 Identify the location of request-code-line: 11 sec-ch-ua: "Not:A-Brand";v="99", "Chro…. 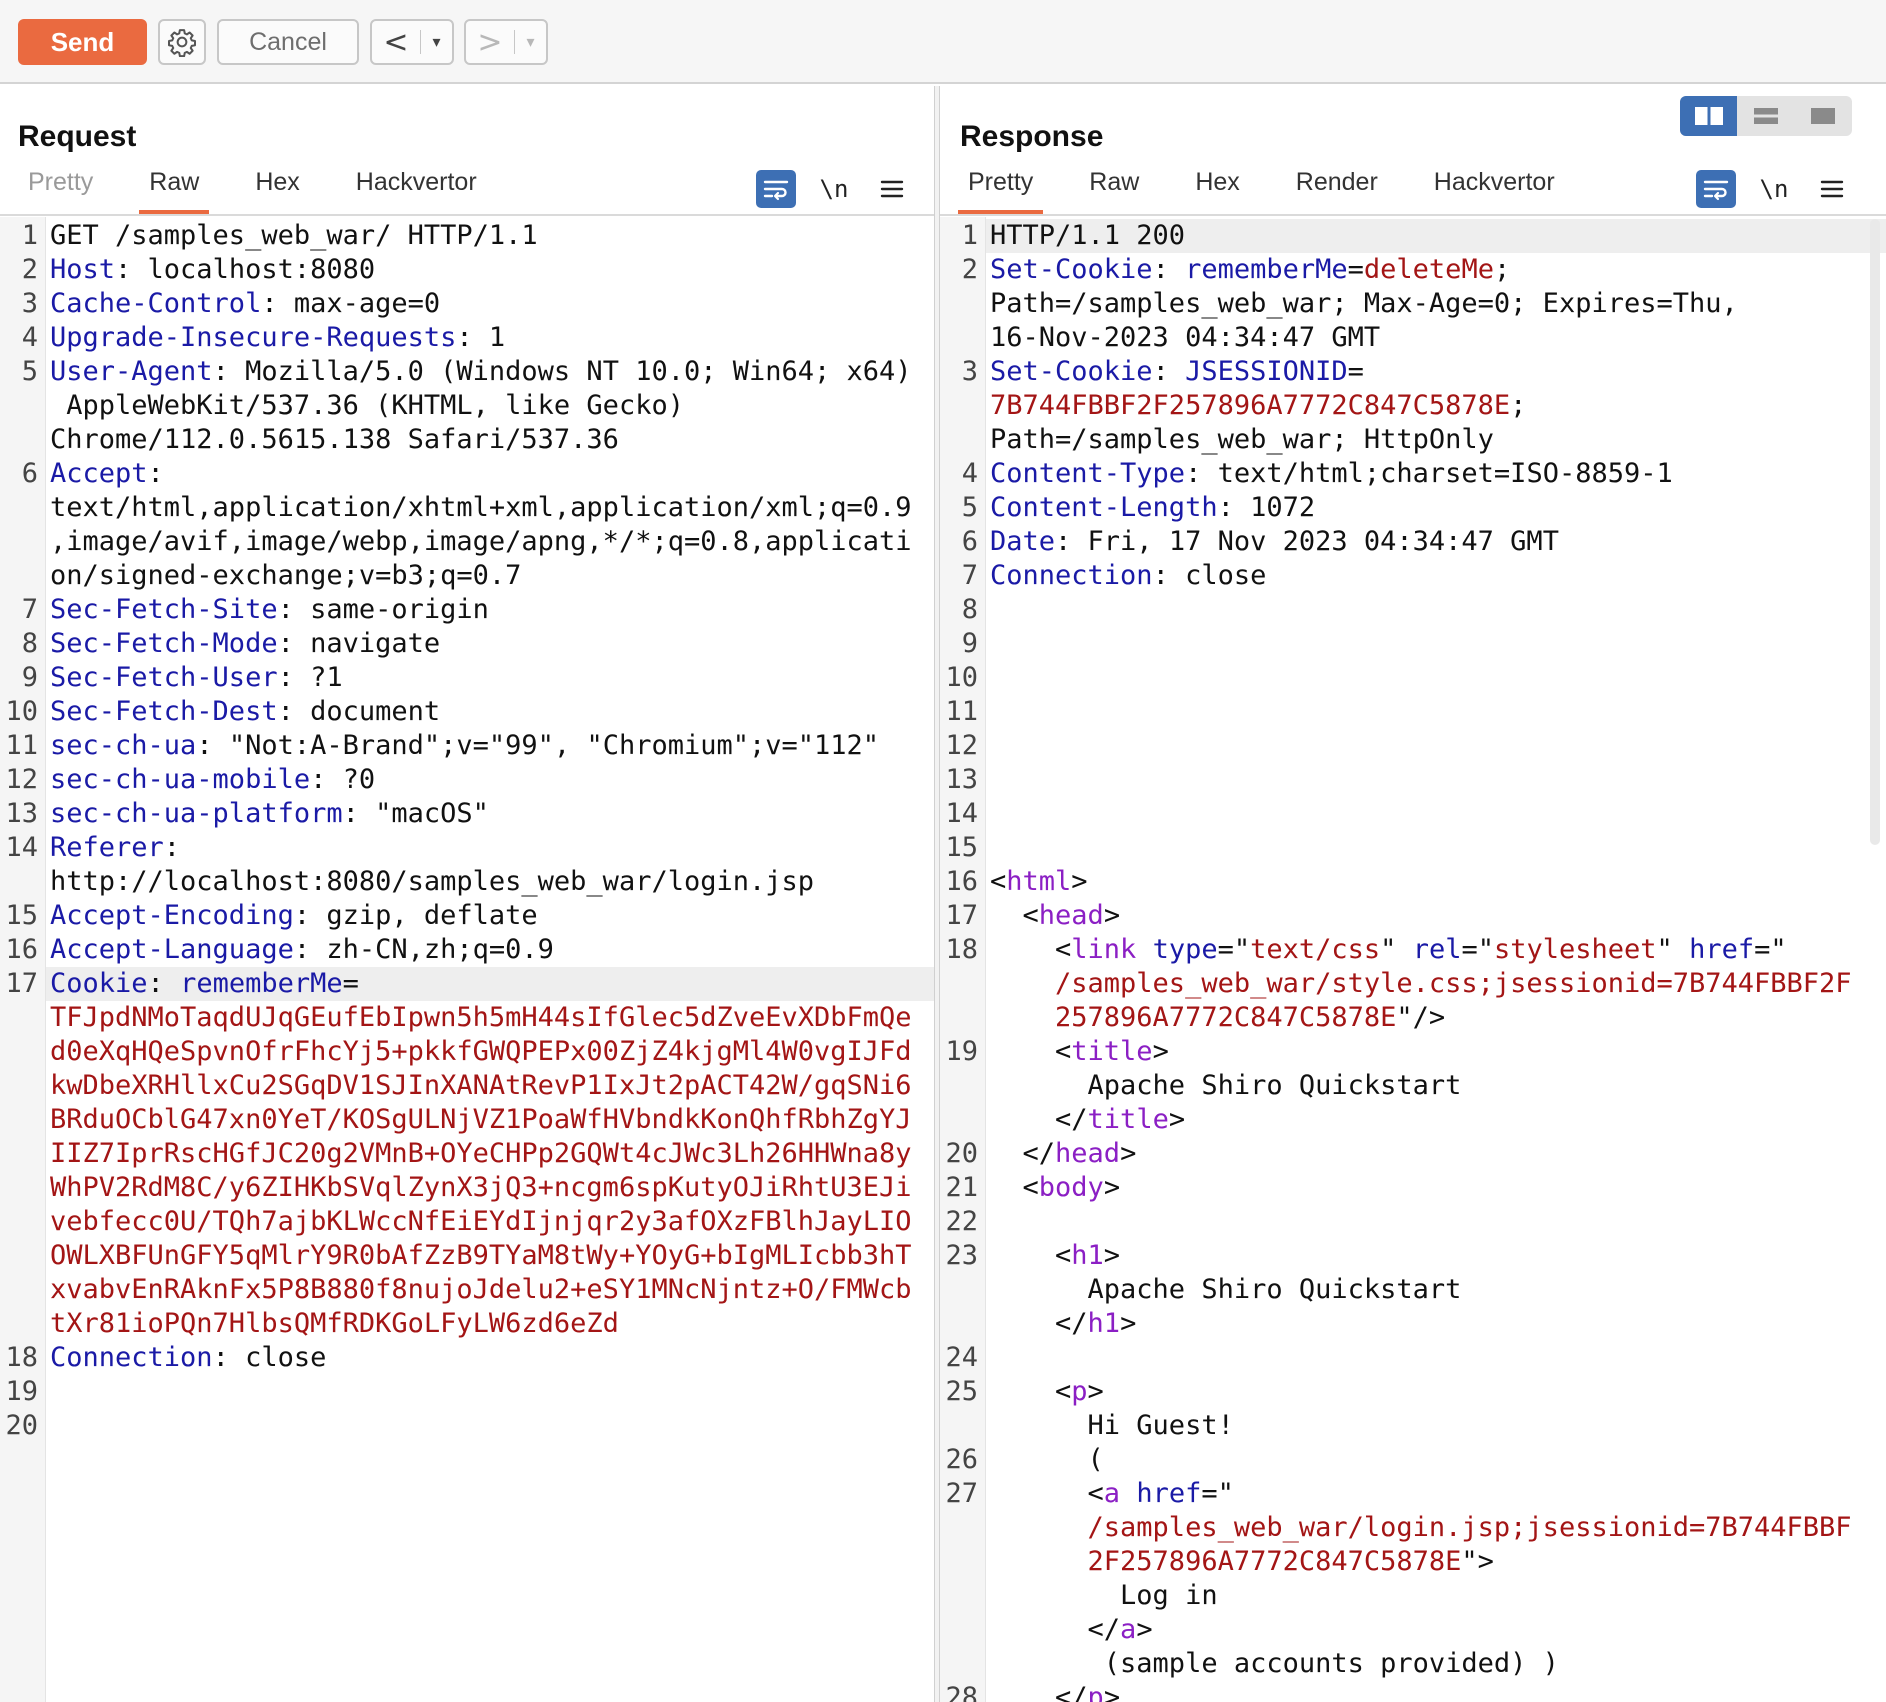
(467, 746).